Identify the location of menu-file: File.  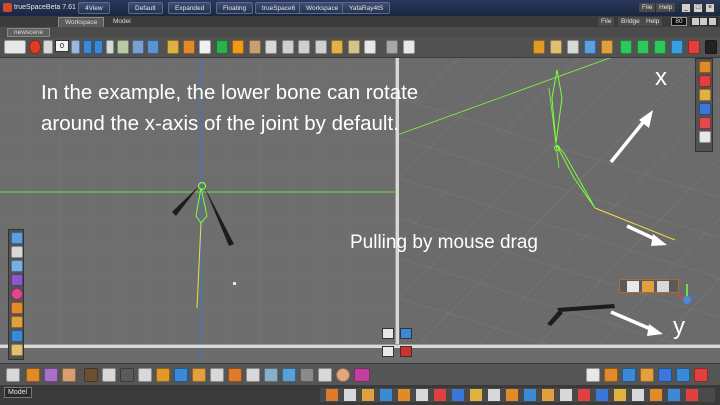
(647, 7).